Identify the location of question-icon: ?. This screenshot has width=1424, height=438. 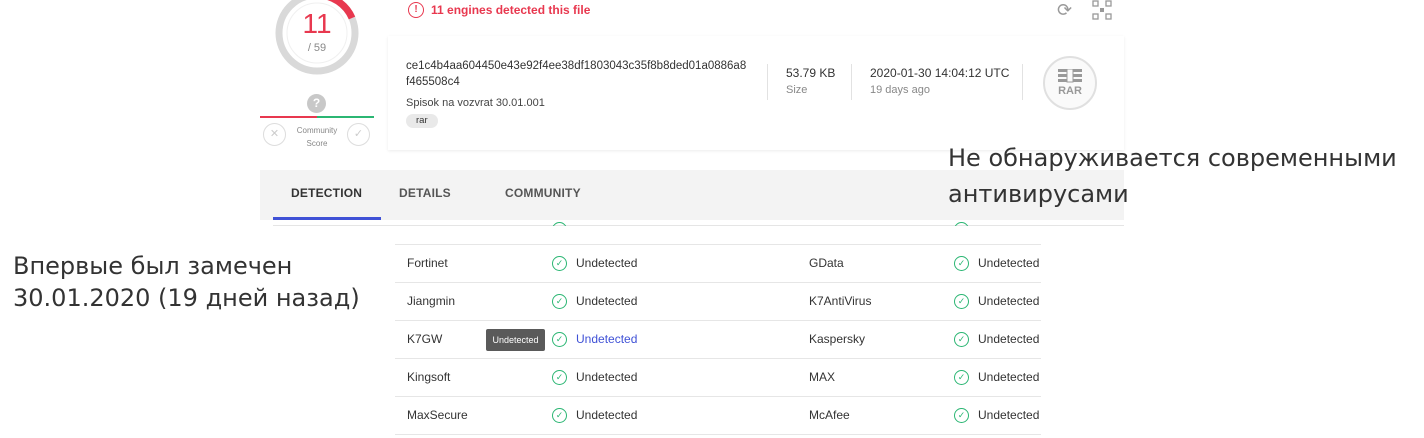
(316, 103).